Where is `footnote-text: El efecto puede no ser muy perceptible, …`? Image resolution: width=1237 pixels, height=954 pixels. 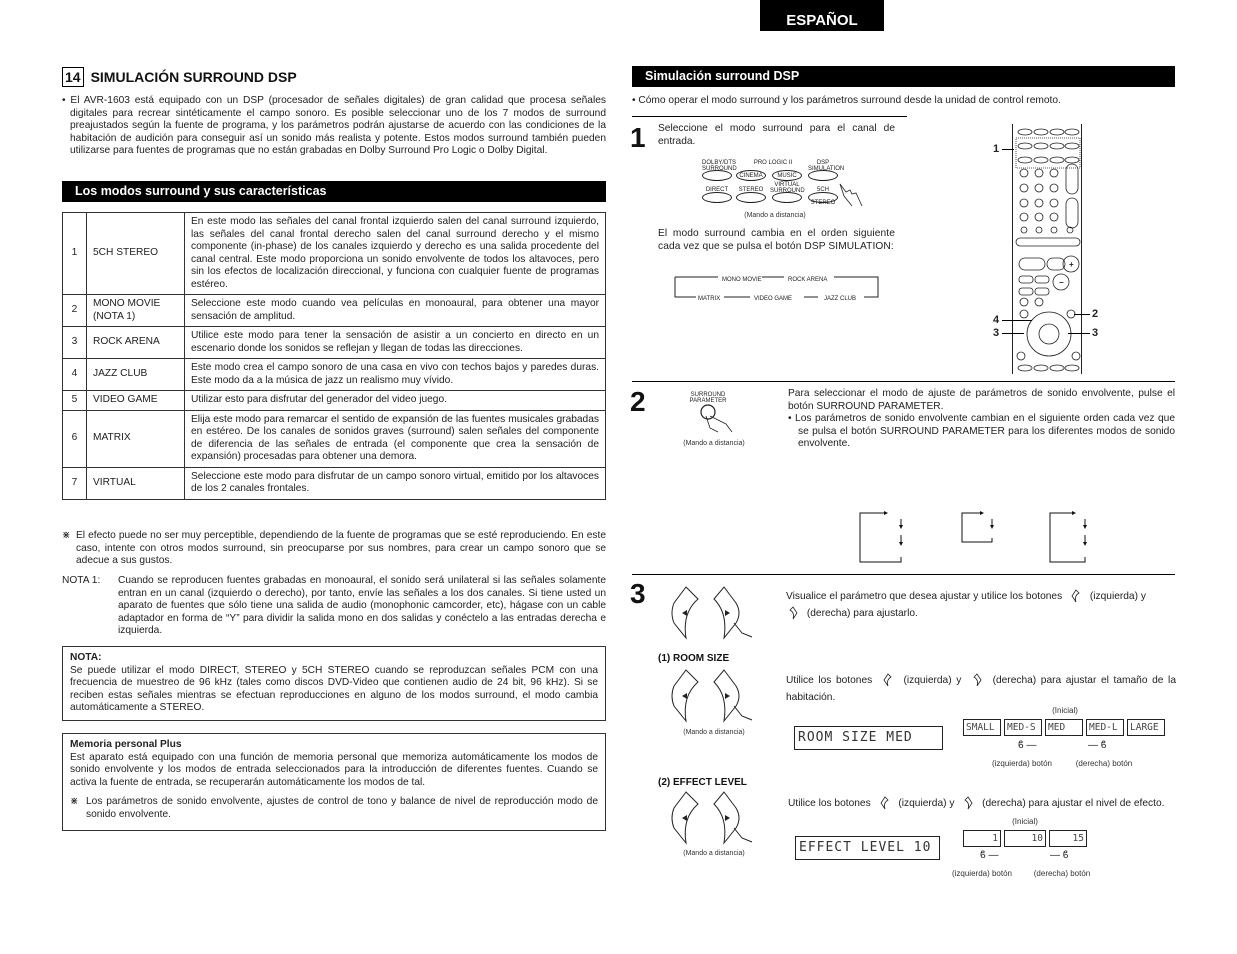 footnote-text: El efecto puede no ser muy perceptible, … is located at coordinates (341, 548).